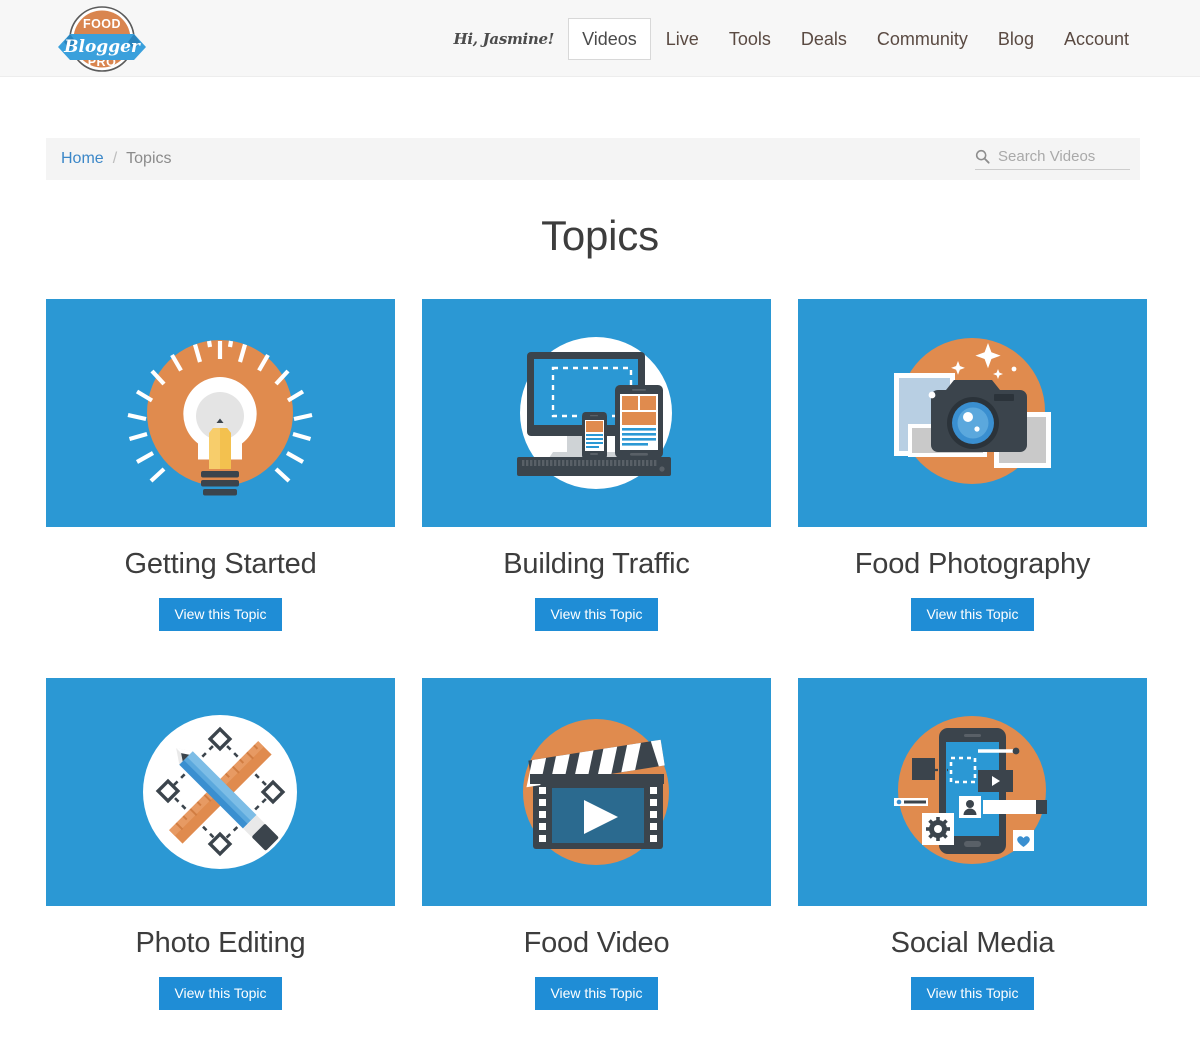 The image size is (1200, 1052). What do you see at coordinates (596, 943) in the screenshot?
I see `topic-title-food-video: Food Video` at bounding box center [596, 943].